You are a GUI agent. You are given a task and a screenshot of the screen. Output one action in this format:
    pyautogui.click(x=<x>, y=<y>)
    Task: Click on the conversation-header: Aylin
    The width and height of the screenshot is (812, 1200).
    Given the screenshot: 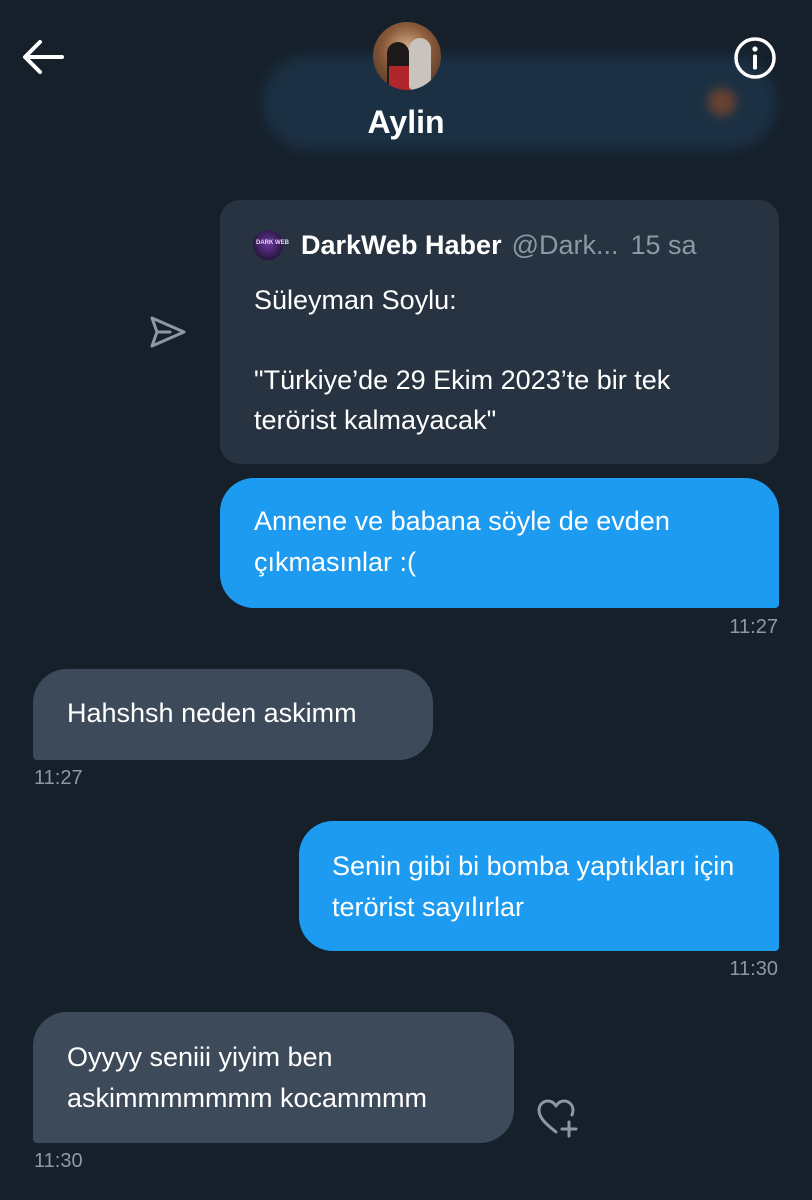 What is the action you would take?
    pyautogui.click(x=406, y=80)
    